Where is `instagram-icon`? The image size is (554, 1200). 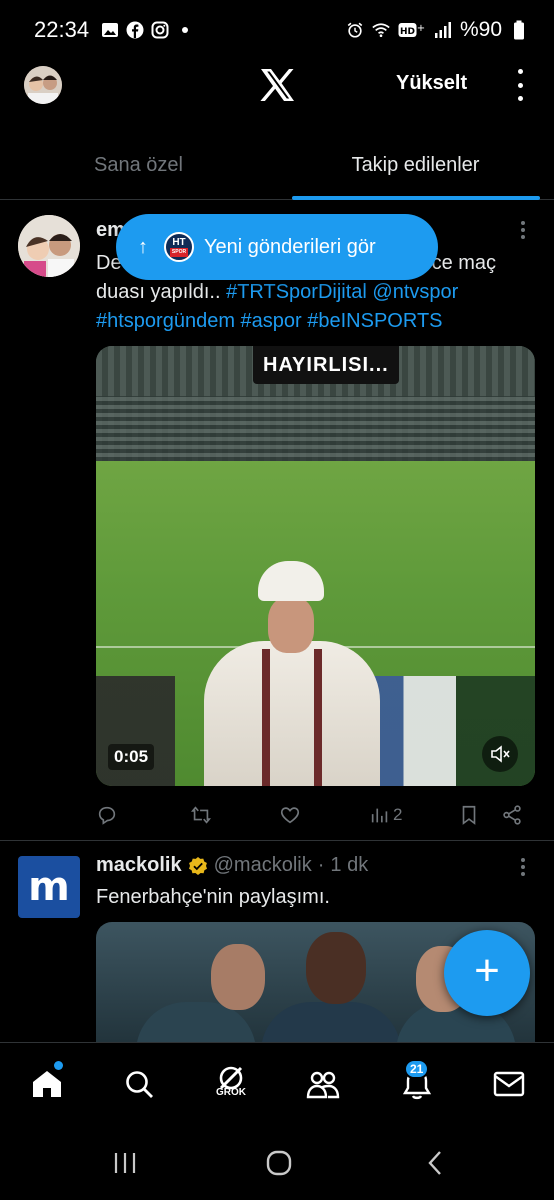 instagram-icon is located at coordinates (160, 30).